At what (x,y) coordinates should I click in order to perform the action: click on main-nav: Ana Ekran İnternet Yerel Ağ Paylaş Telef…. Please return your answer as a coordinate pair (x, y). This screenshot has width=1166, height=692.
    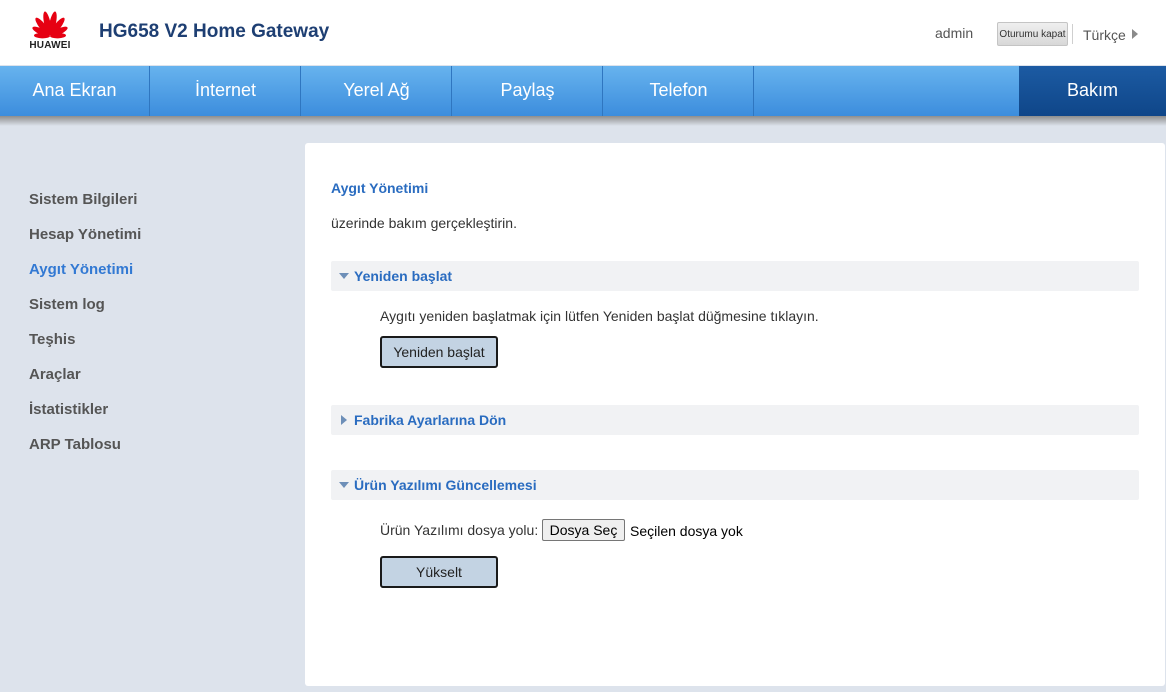
    Looking at the image, I should click on (583, 91).